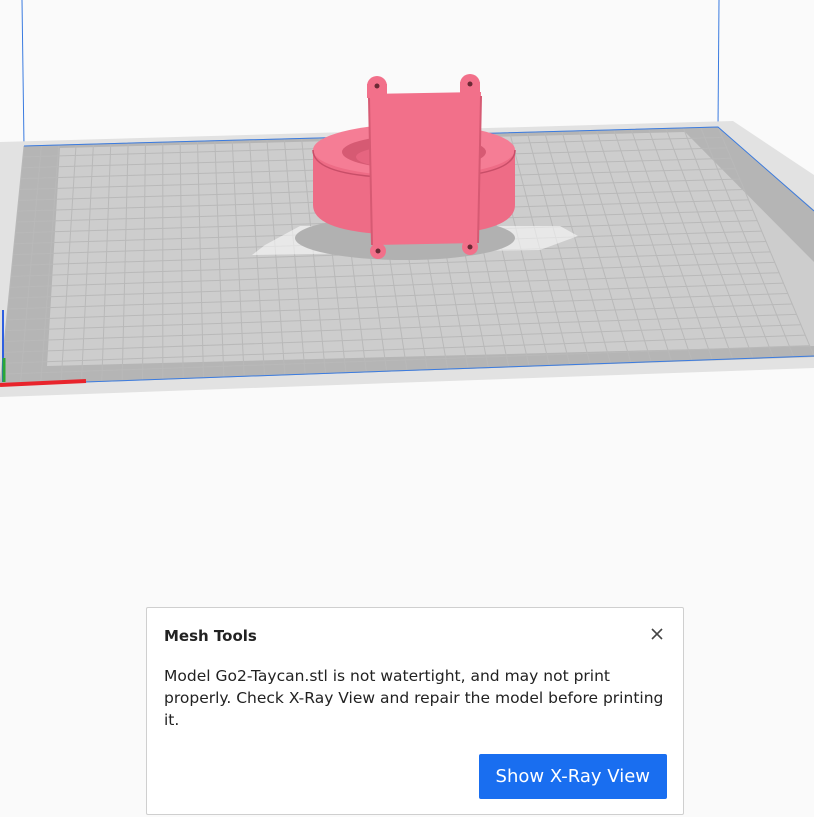 The width and height of the screenshot is (814, 817). What do you see at coordinates (572, 776) in the screenshot?
I see `show-xray-view-button: Show X-Ray View` at bounding box center [572, 776].